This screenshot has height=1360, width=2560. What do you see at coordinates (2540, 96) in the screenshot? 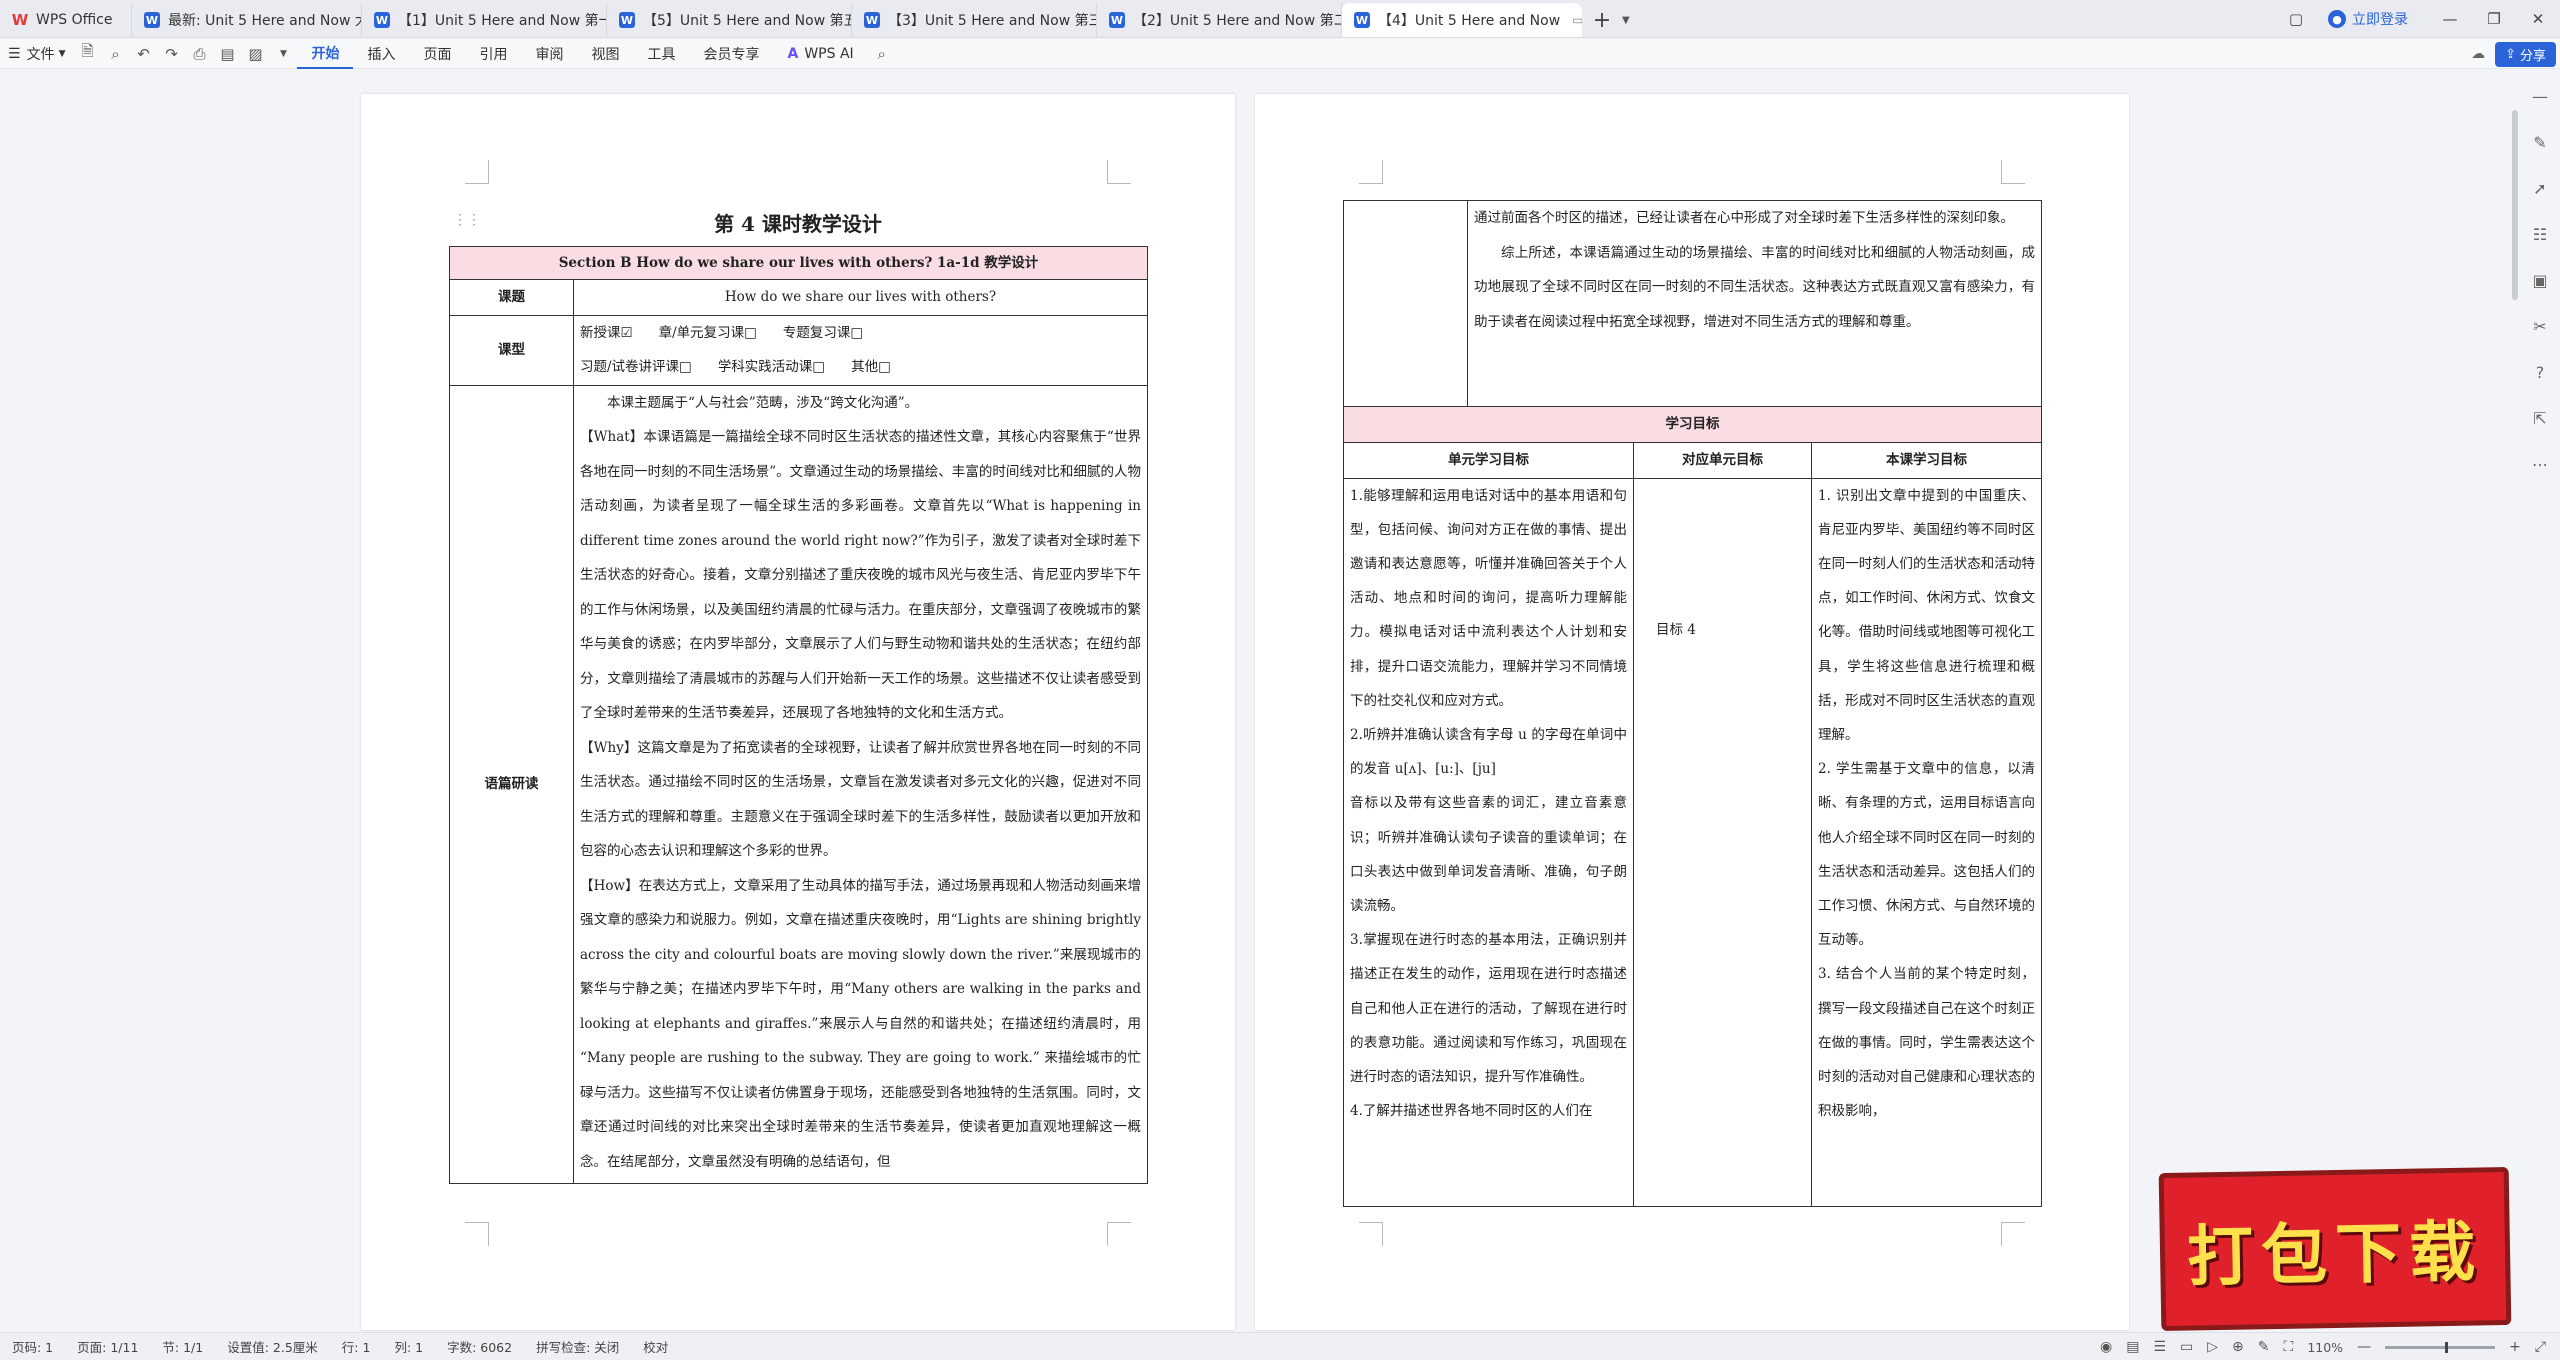
I see `minus-icon: —` at bounding box center [2540, 96].